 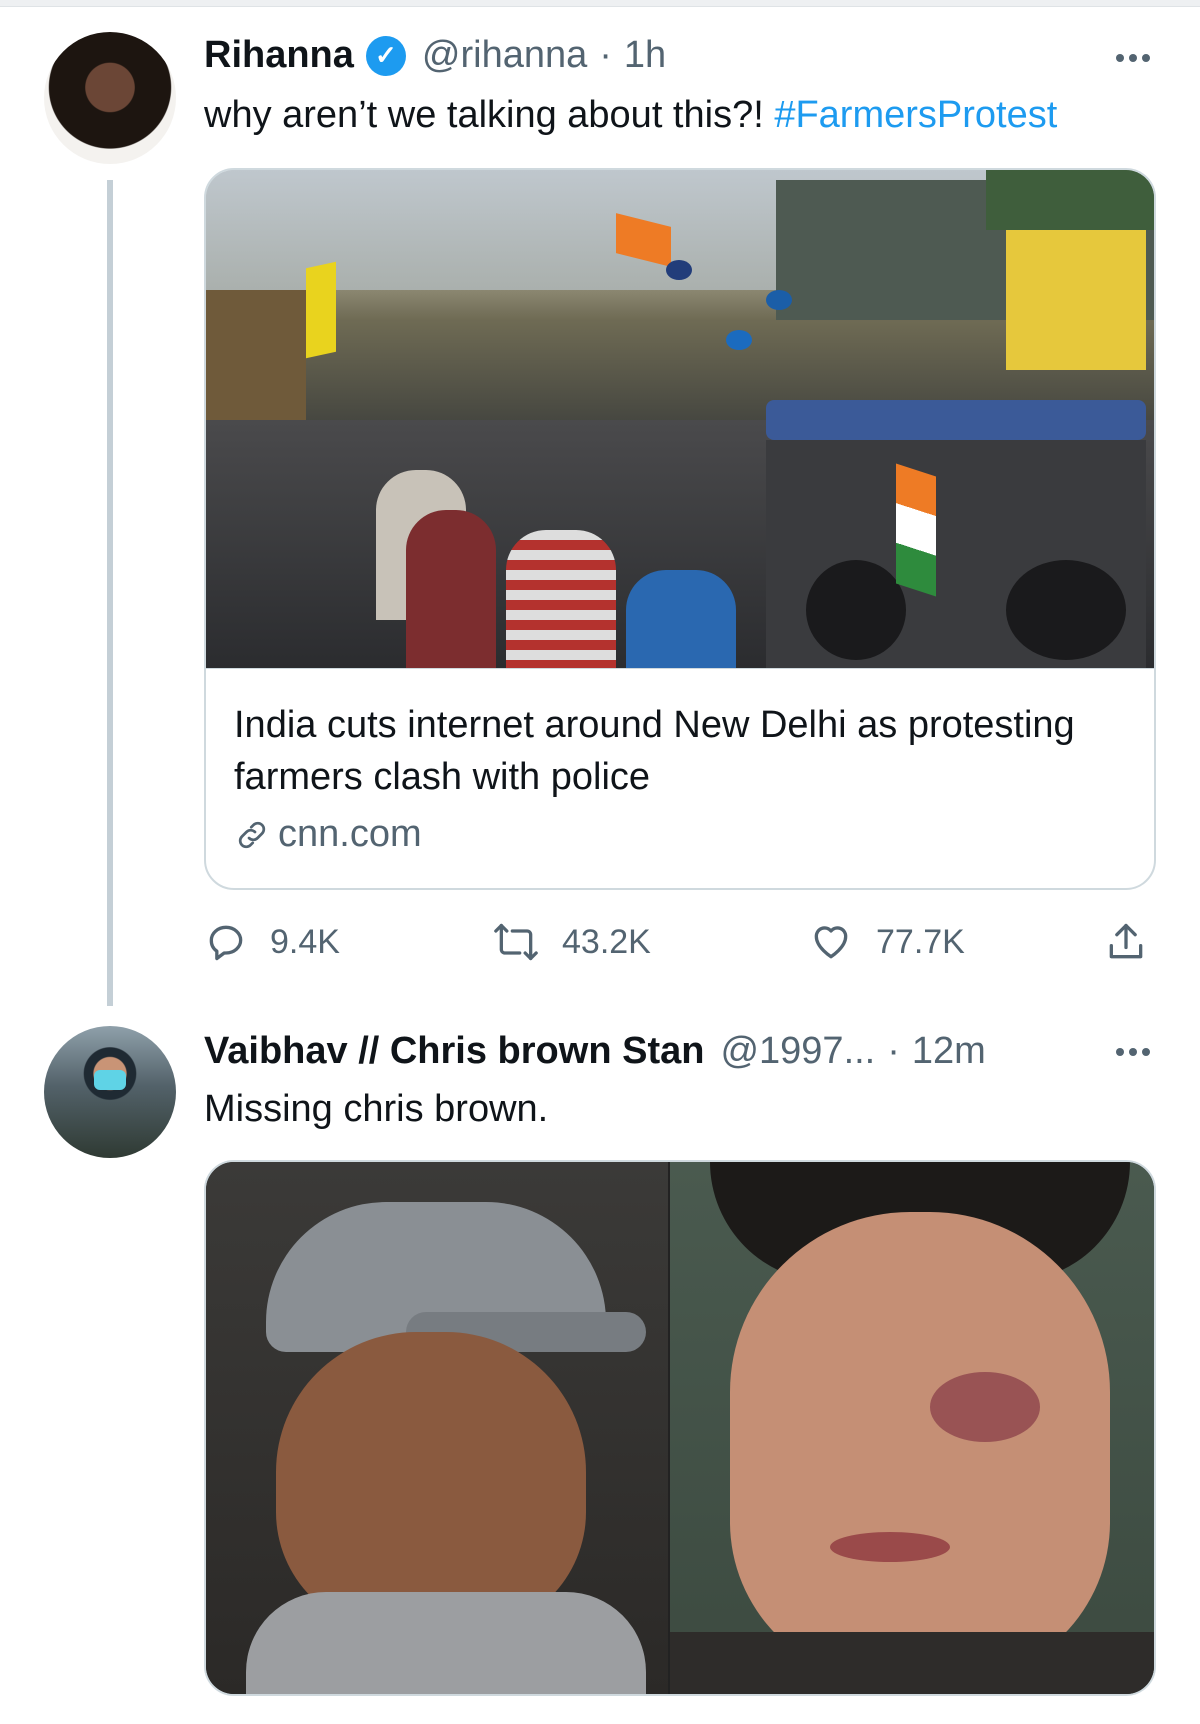 I want to click on media-image-left, so click(x=437, y=1428).